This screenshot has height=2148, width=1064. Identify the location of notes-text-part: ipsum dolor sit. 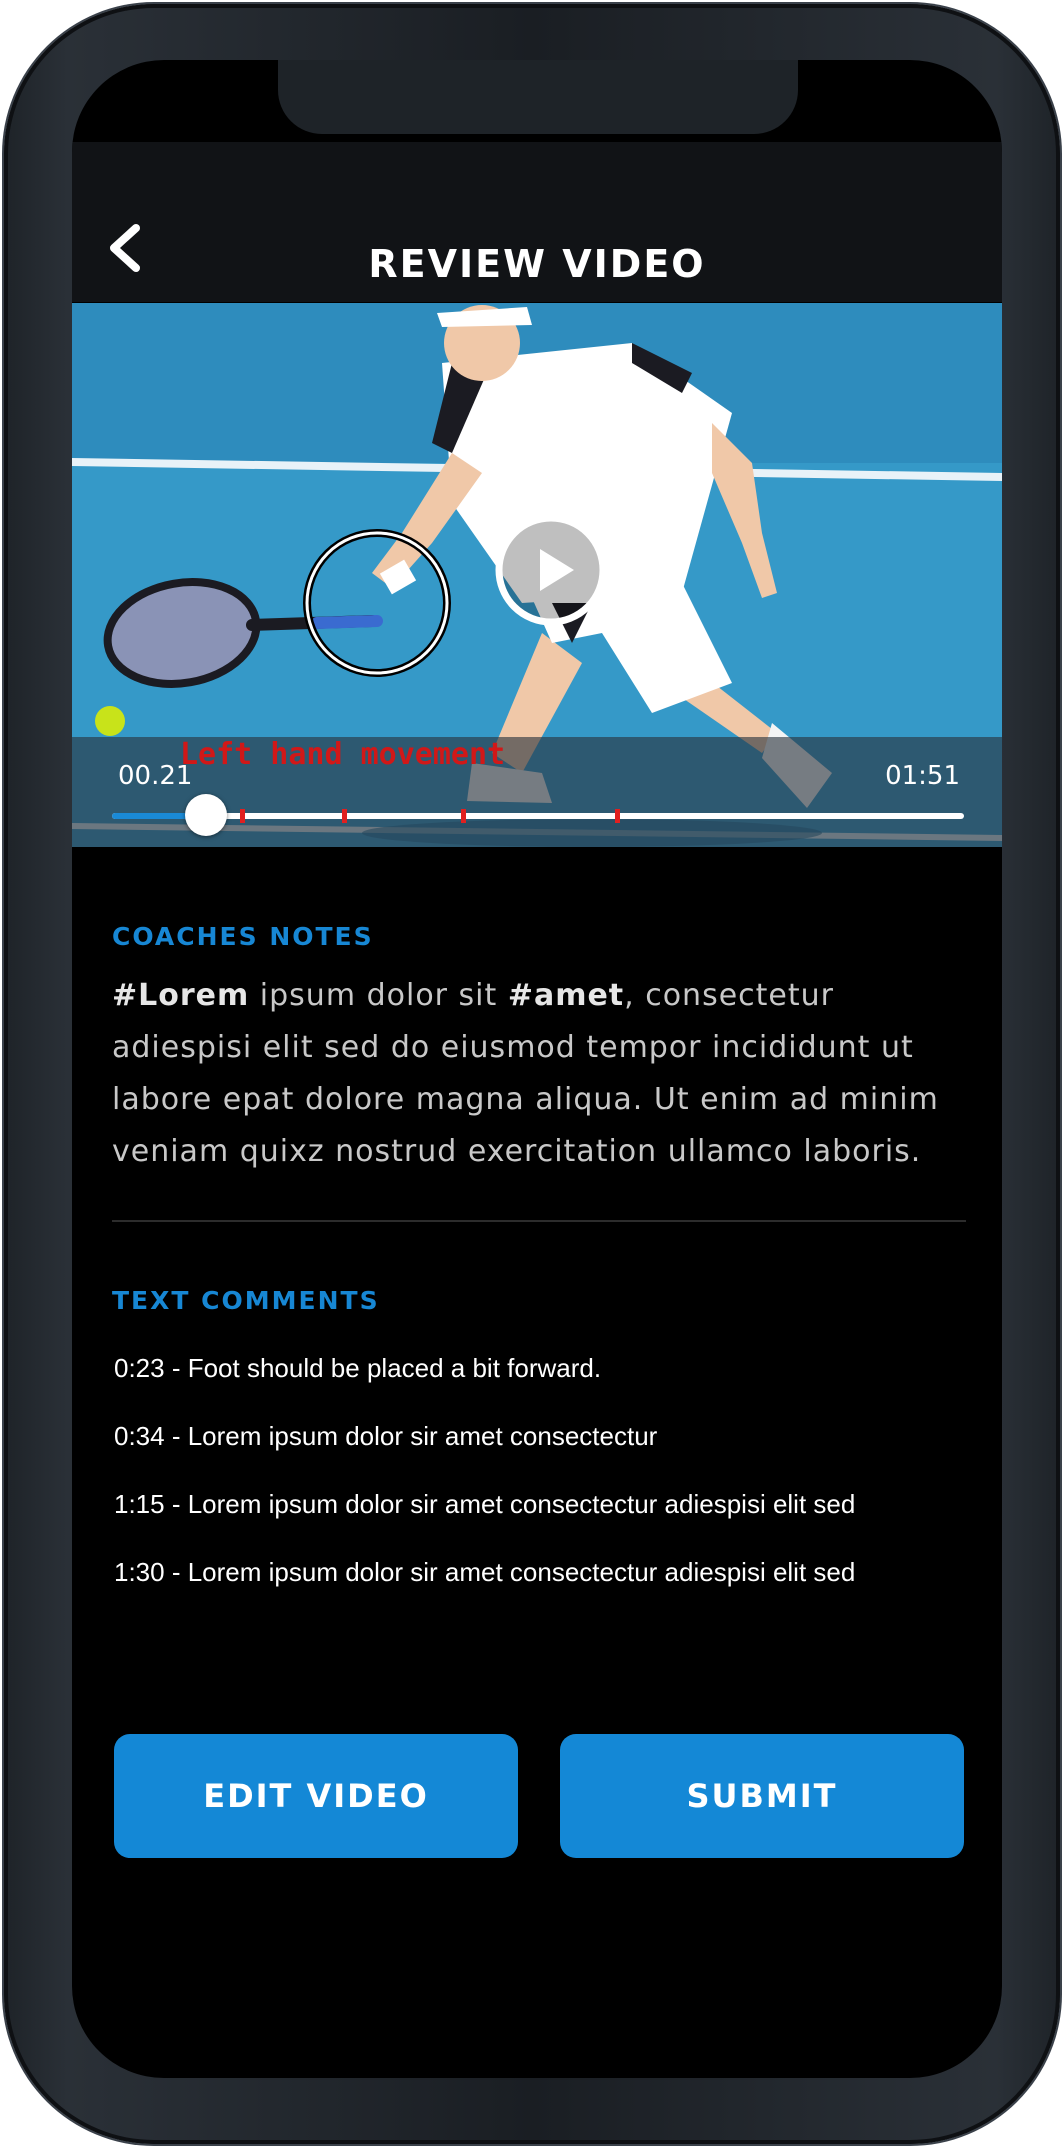
(378, 995).